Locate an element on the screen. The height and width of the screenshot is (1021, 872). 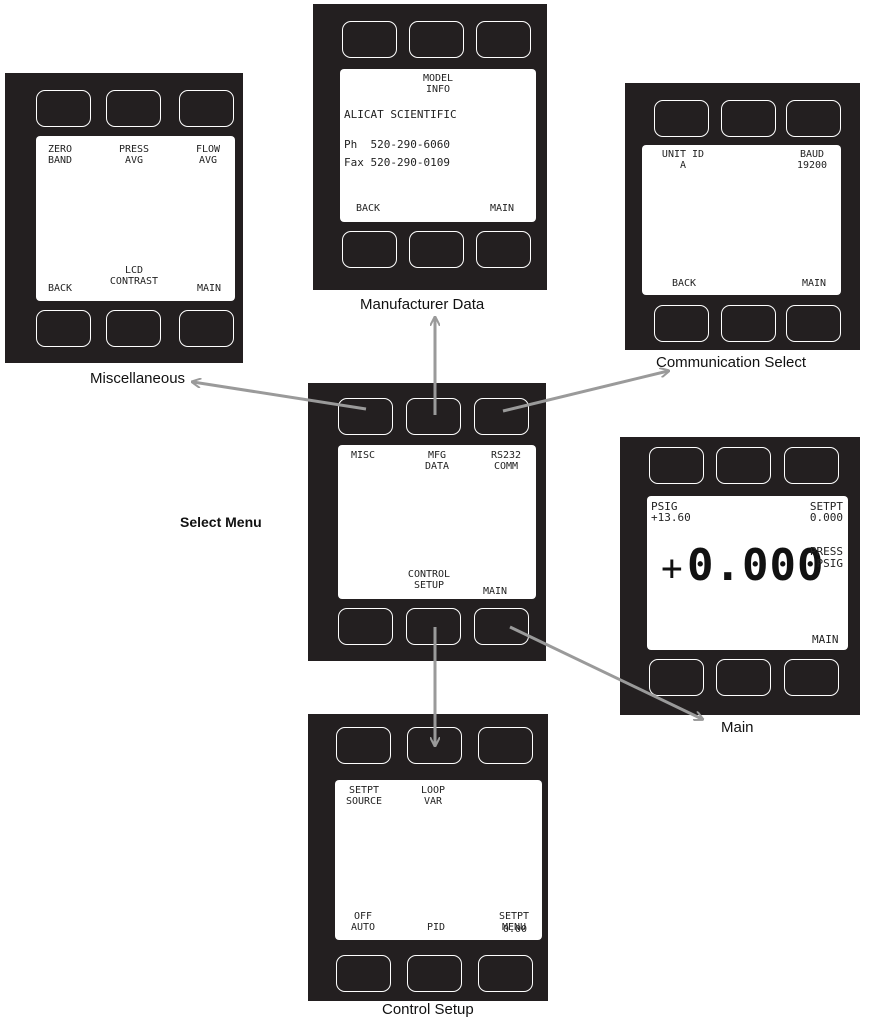
arrow-to-main is located at coordinates (605, 672).